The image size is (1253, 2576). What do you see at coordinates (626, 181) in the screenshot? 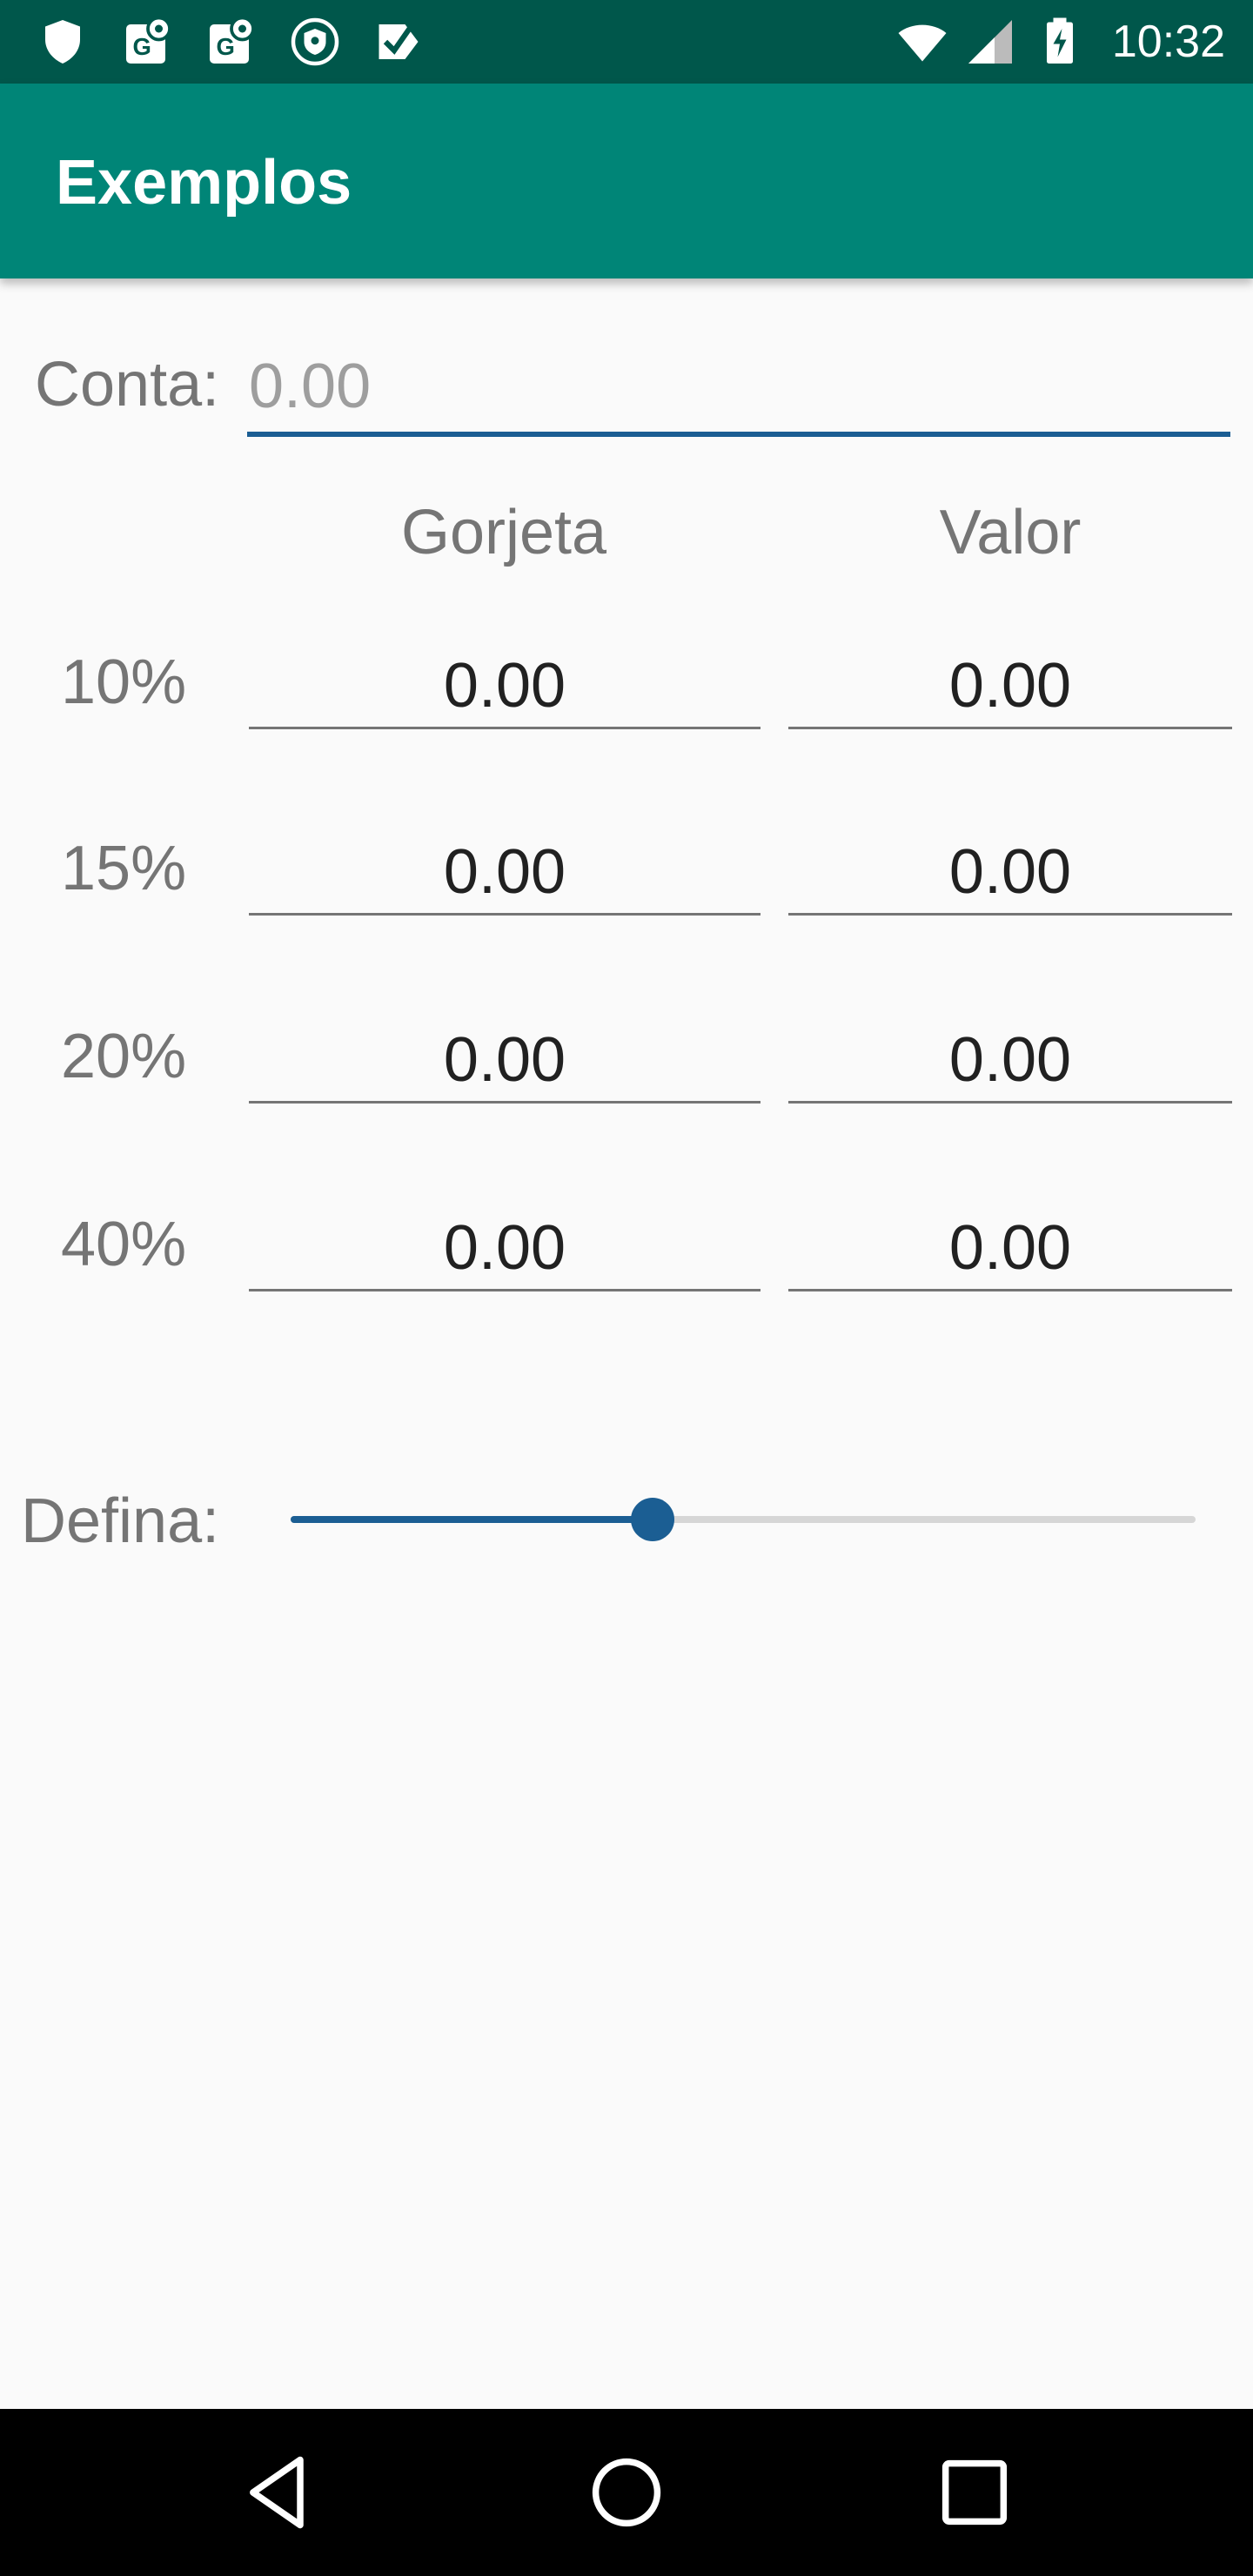
I see `app-bar: Exemplos` at bounding box center [626, 181].